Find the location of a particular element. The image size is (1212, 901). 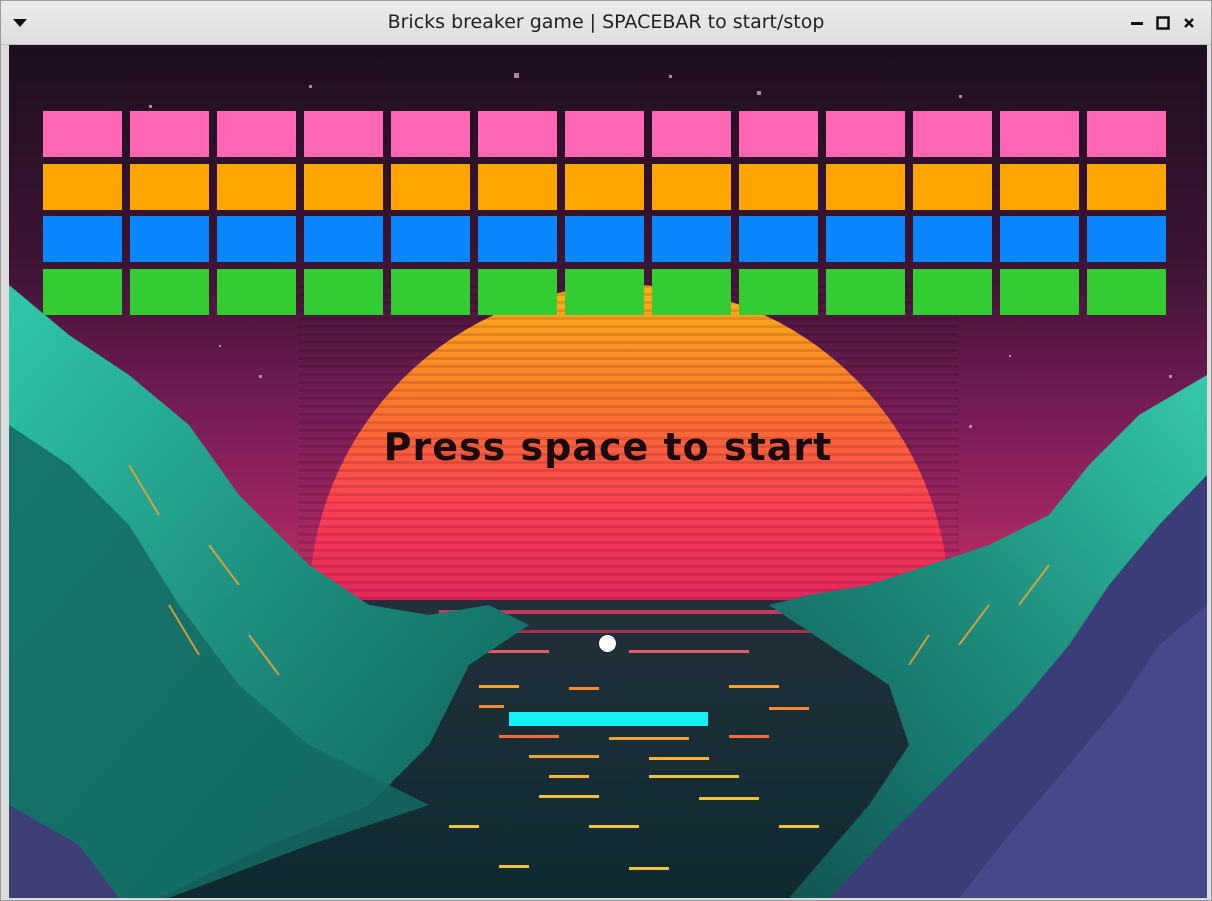

ball is located at coordinates (607, 643).